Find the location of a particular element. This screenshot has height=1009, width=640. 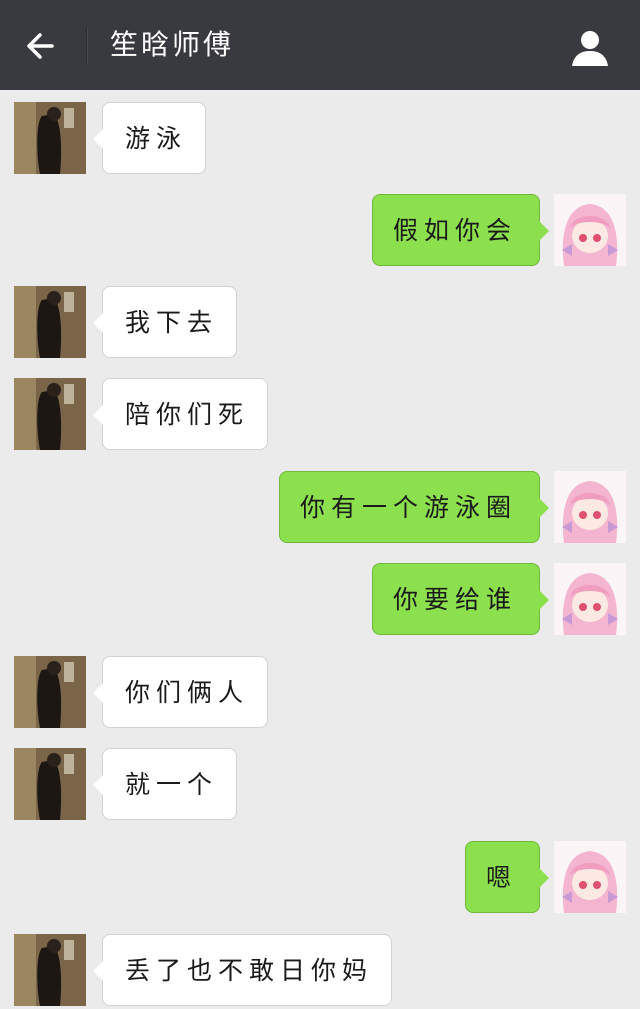

message-row: 丢了也不敢日你妈 is located at coordinates (320, 970).